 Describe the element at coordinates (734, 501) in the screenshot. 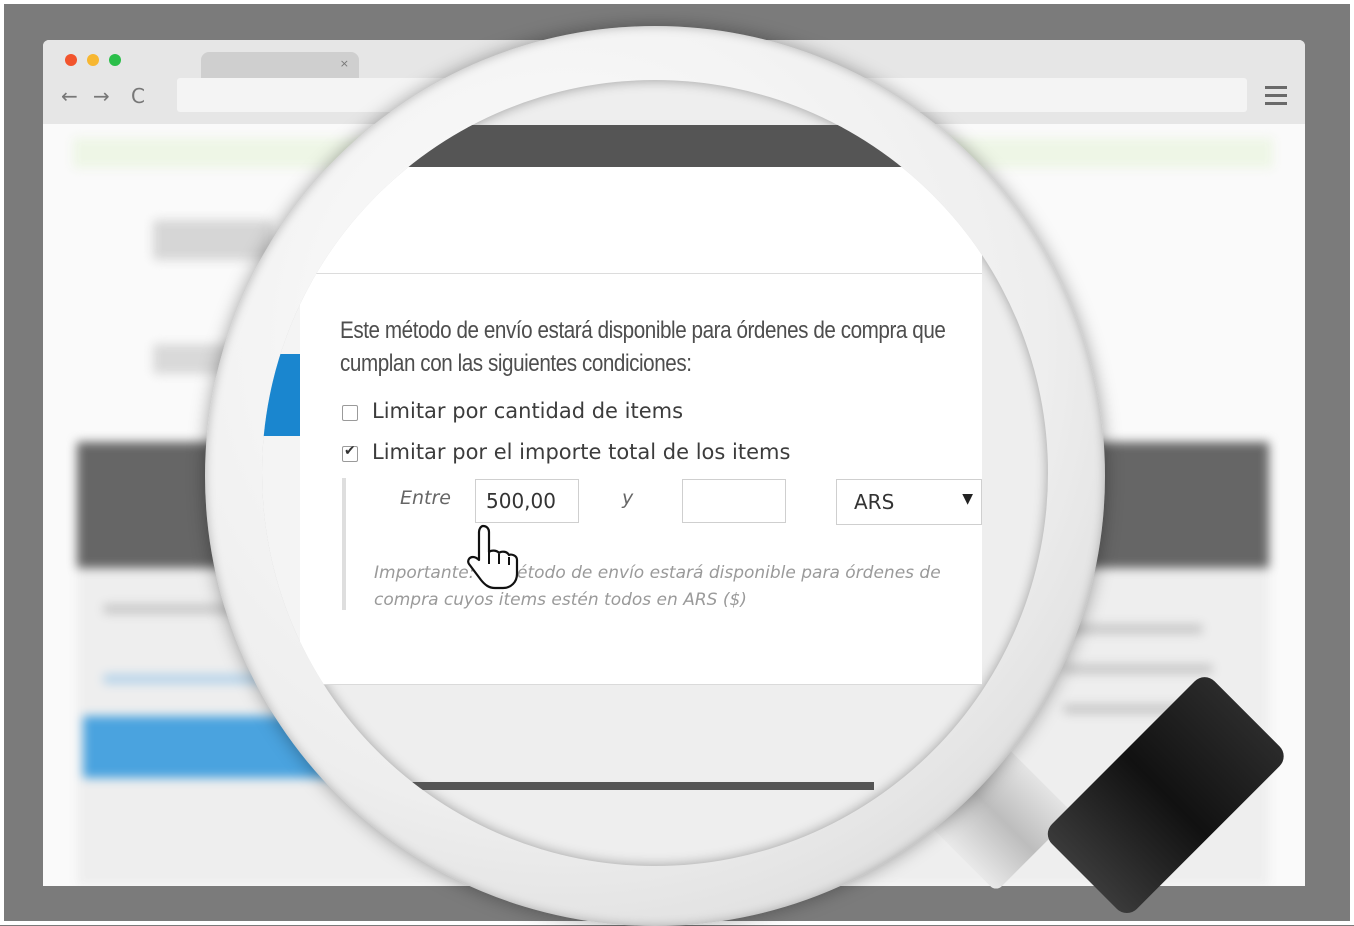

I see `max-amount-input` at that location.